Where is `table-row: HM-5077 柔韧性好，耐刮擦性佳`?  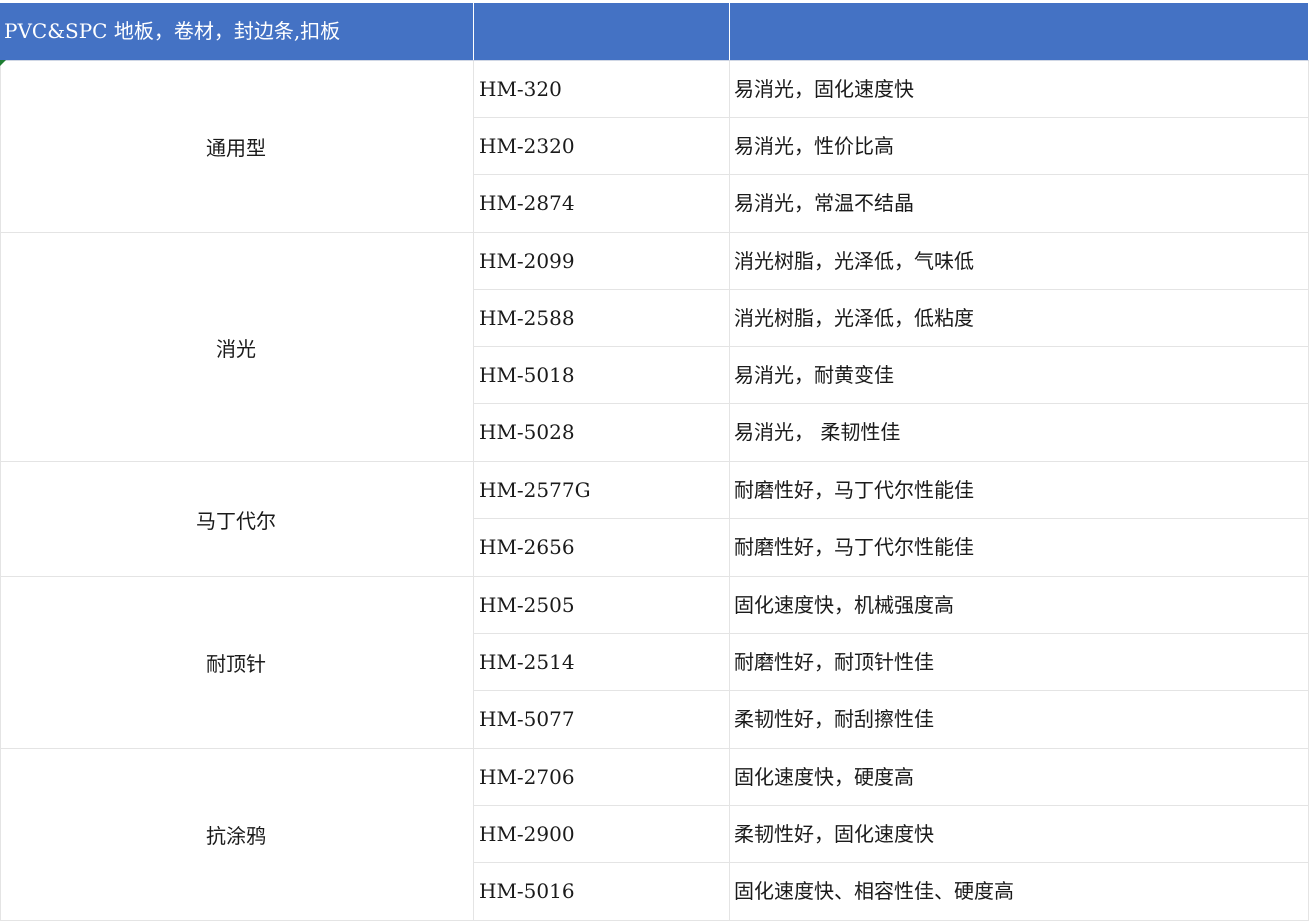 table-row: HM-5077 柔韧性好，耐刮擦性佳 is located at coordinates (891, 719).